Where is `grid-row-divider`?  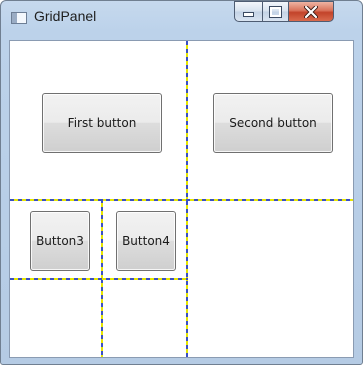
grid-row-divider is located at coordinates (181, 200).